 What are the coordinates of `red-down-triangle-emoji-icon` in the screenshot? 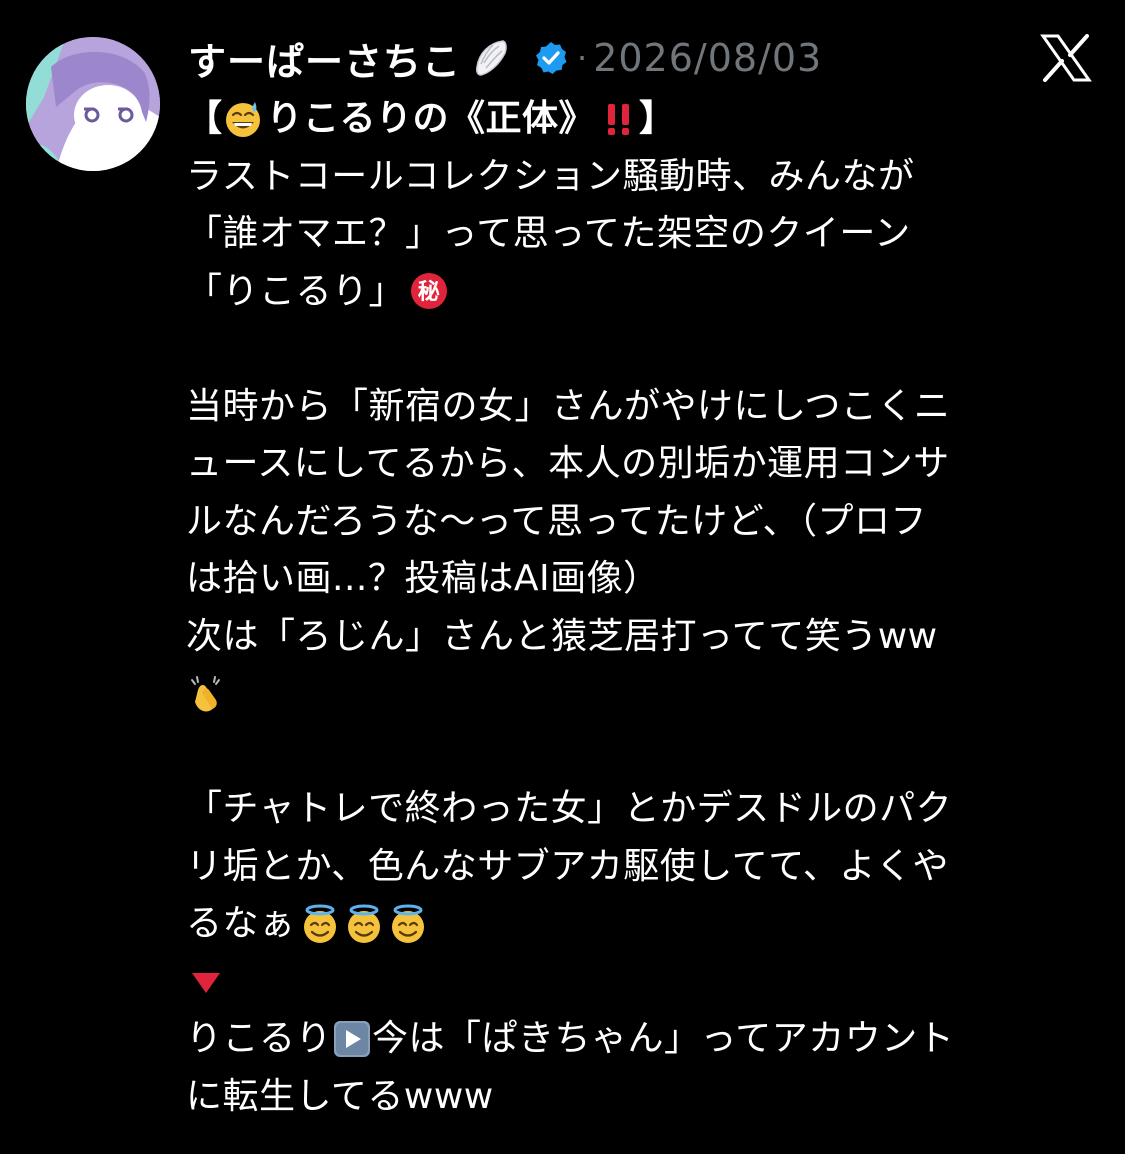 It's located at (206, 981).